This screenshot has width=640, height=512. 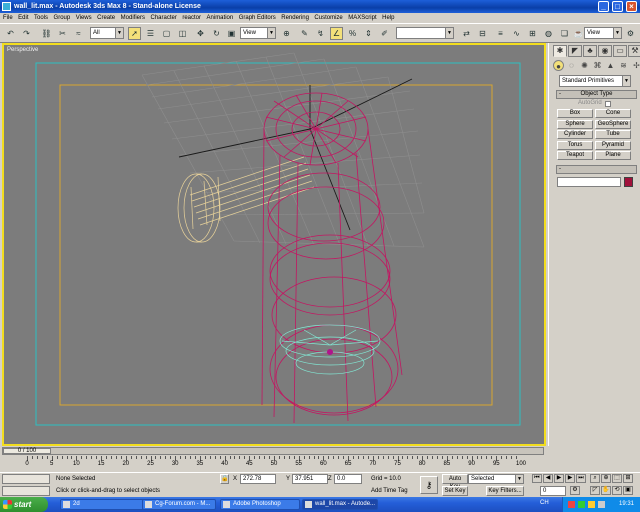 I want to click on select-and-scale-icon: ▣, so click(x=231, y=33).